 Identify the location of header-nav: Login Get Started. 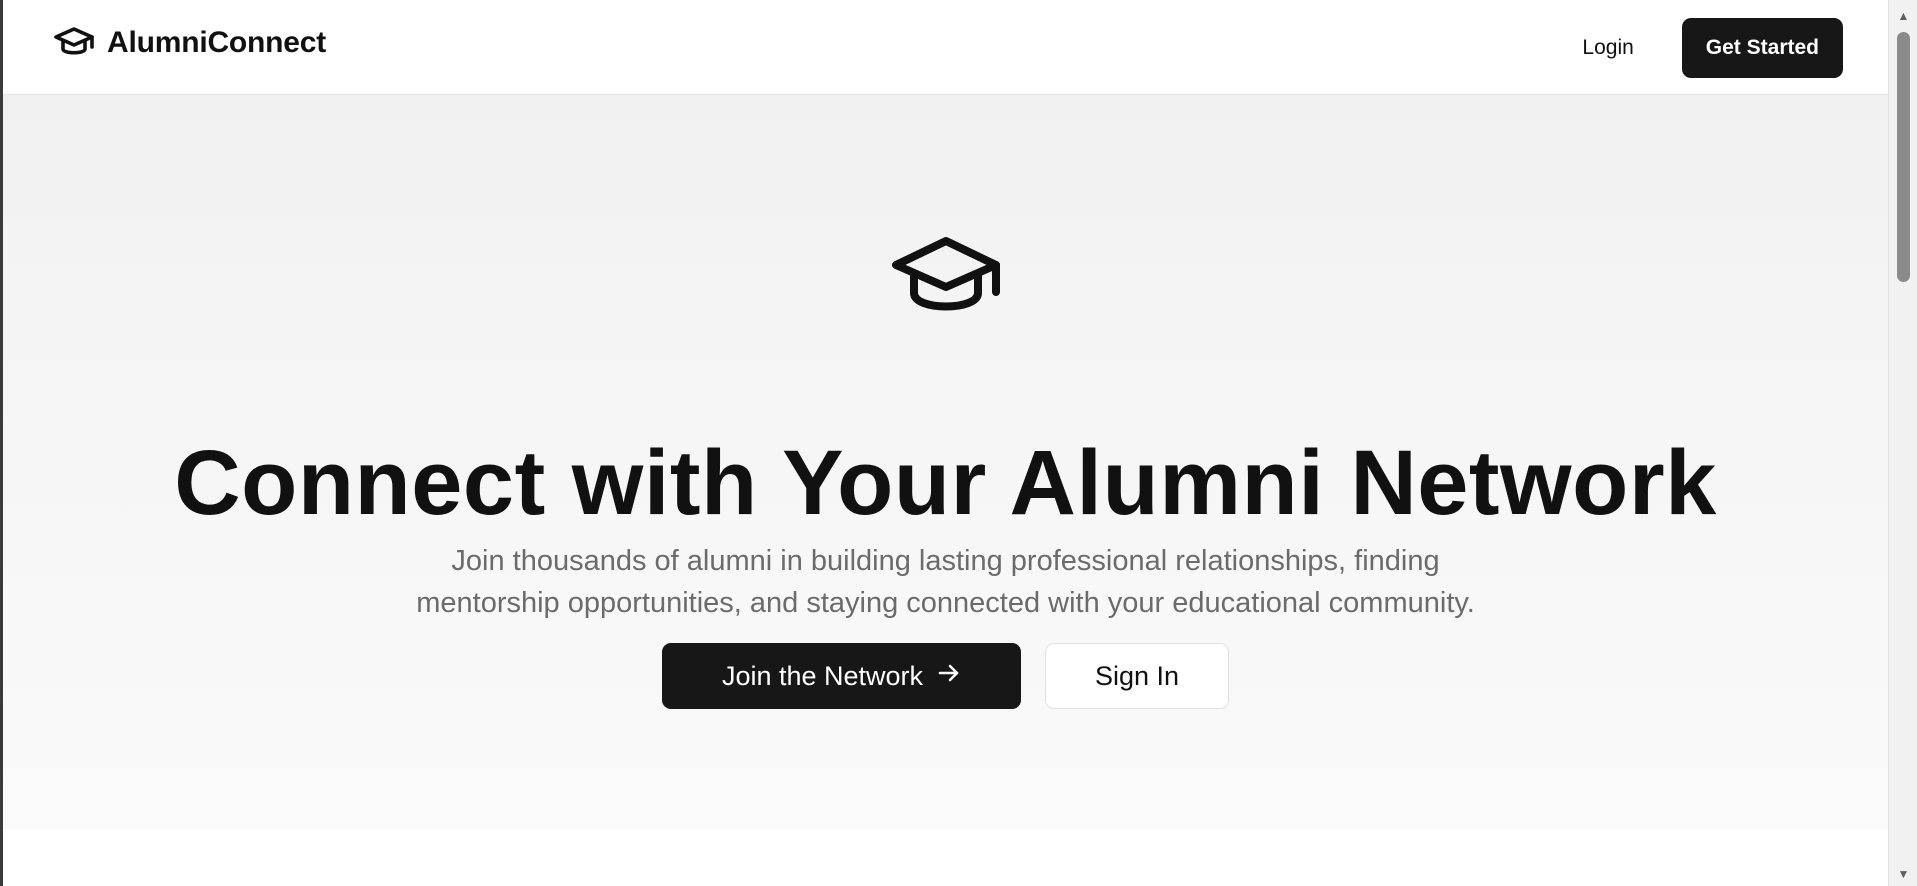
(1703, 48).